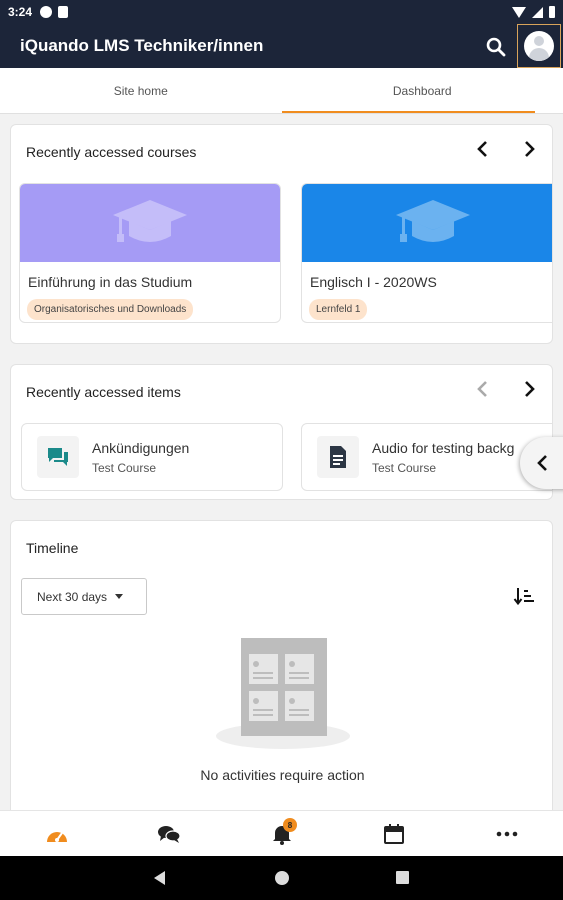 The height and width of the screenshot is (900, 563). I want to click on empty-timeline-illustration, so click(283, 693).